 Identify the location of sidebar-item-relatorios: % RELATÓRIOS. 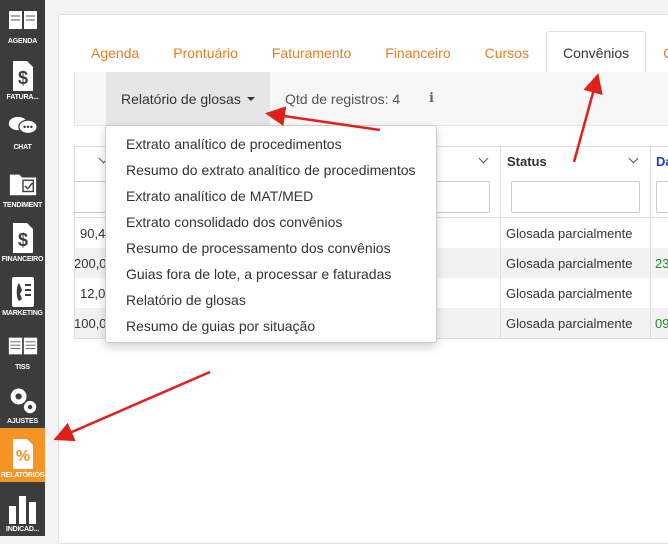
(22, 455).